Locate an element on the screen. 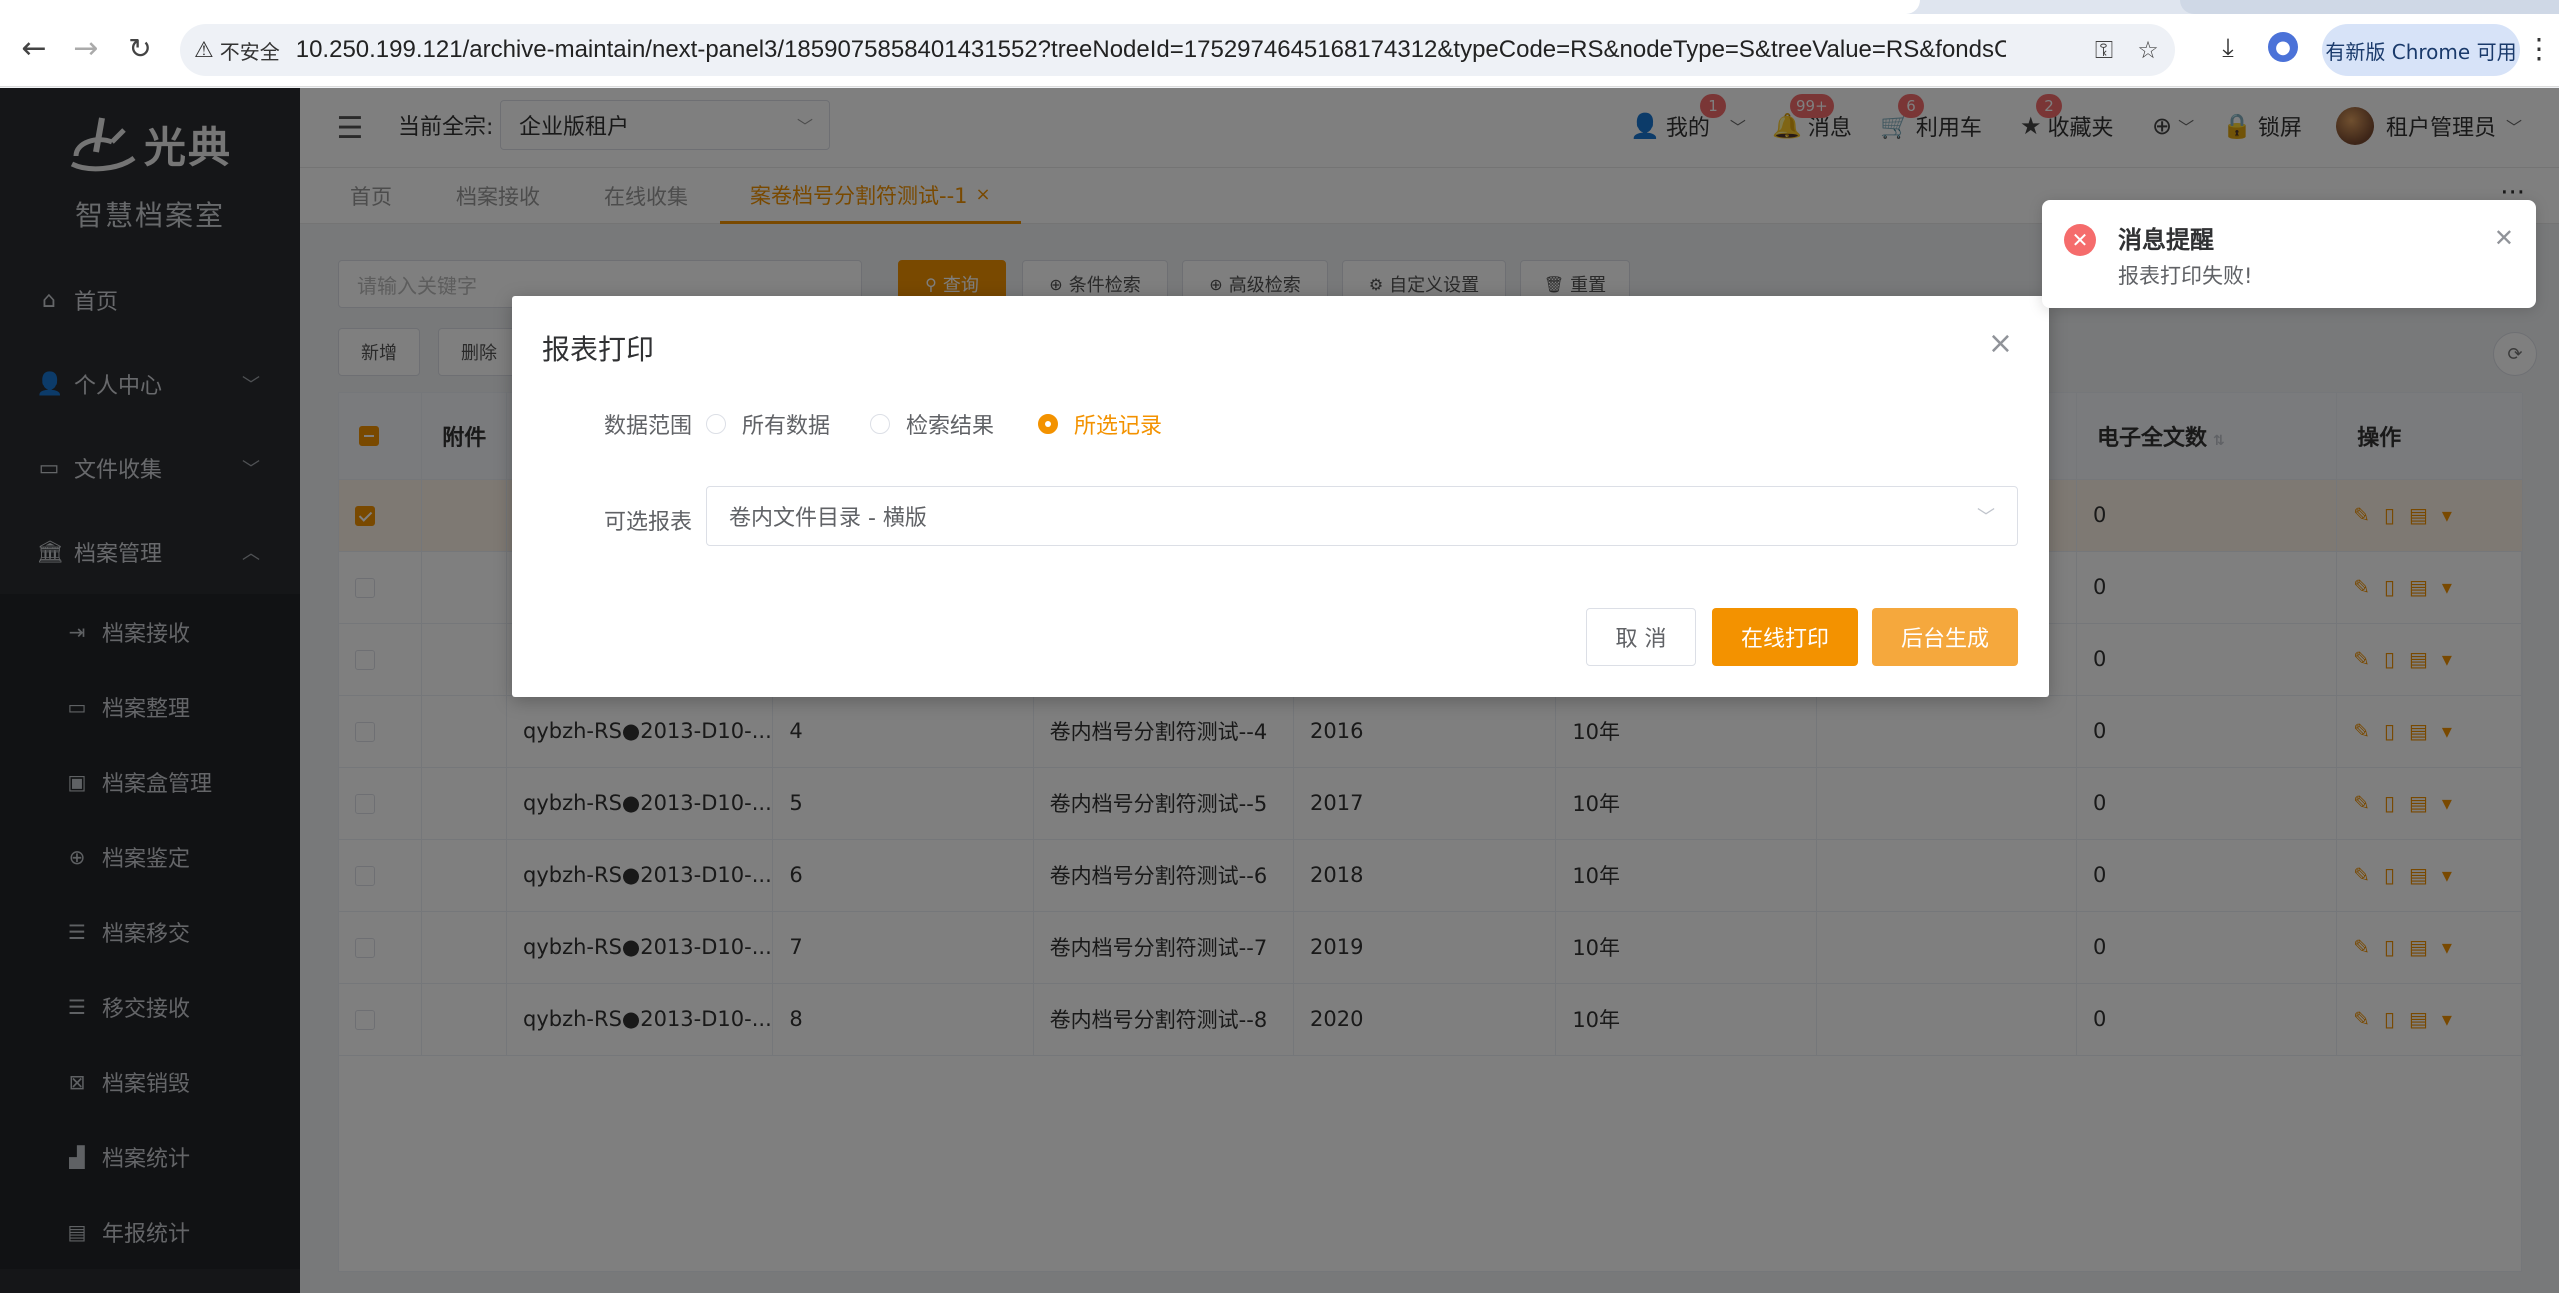 This screenshot has width=2559, height=1293. insecure-label: 不安全 is located at coordinates (249, 51).